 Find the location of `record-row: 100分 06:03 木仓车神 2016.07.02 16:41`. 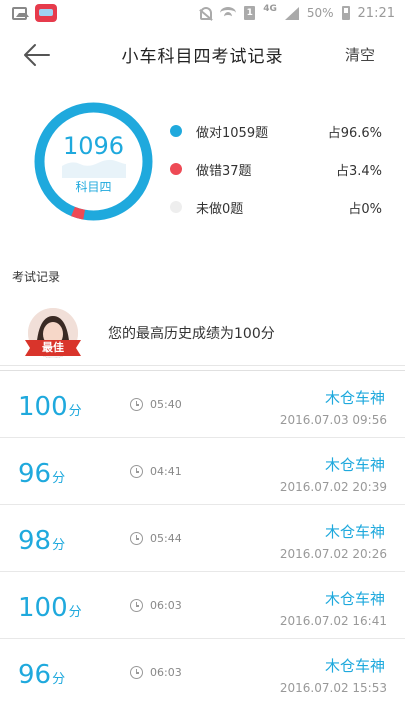

record-row: 100分 06:03 木仓车神 2016.07.02 16:41 is located at coordinates (202, 604).